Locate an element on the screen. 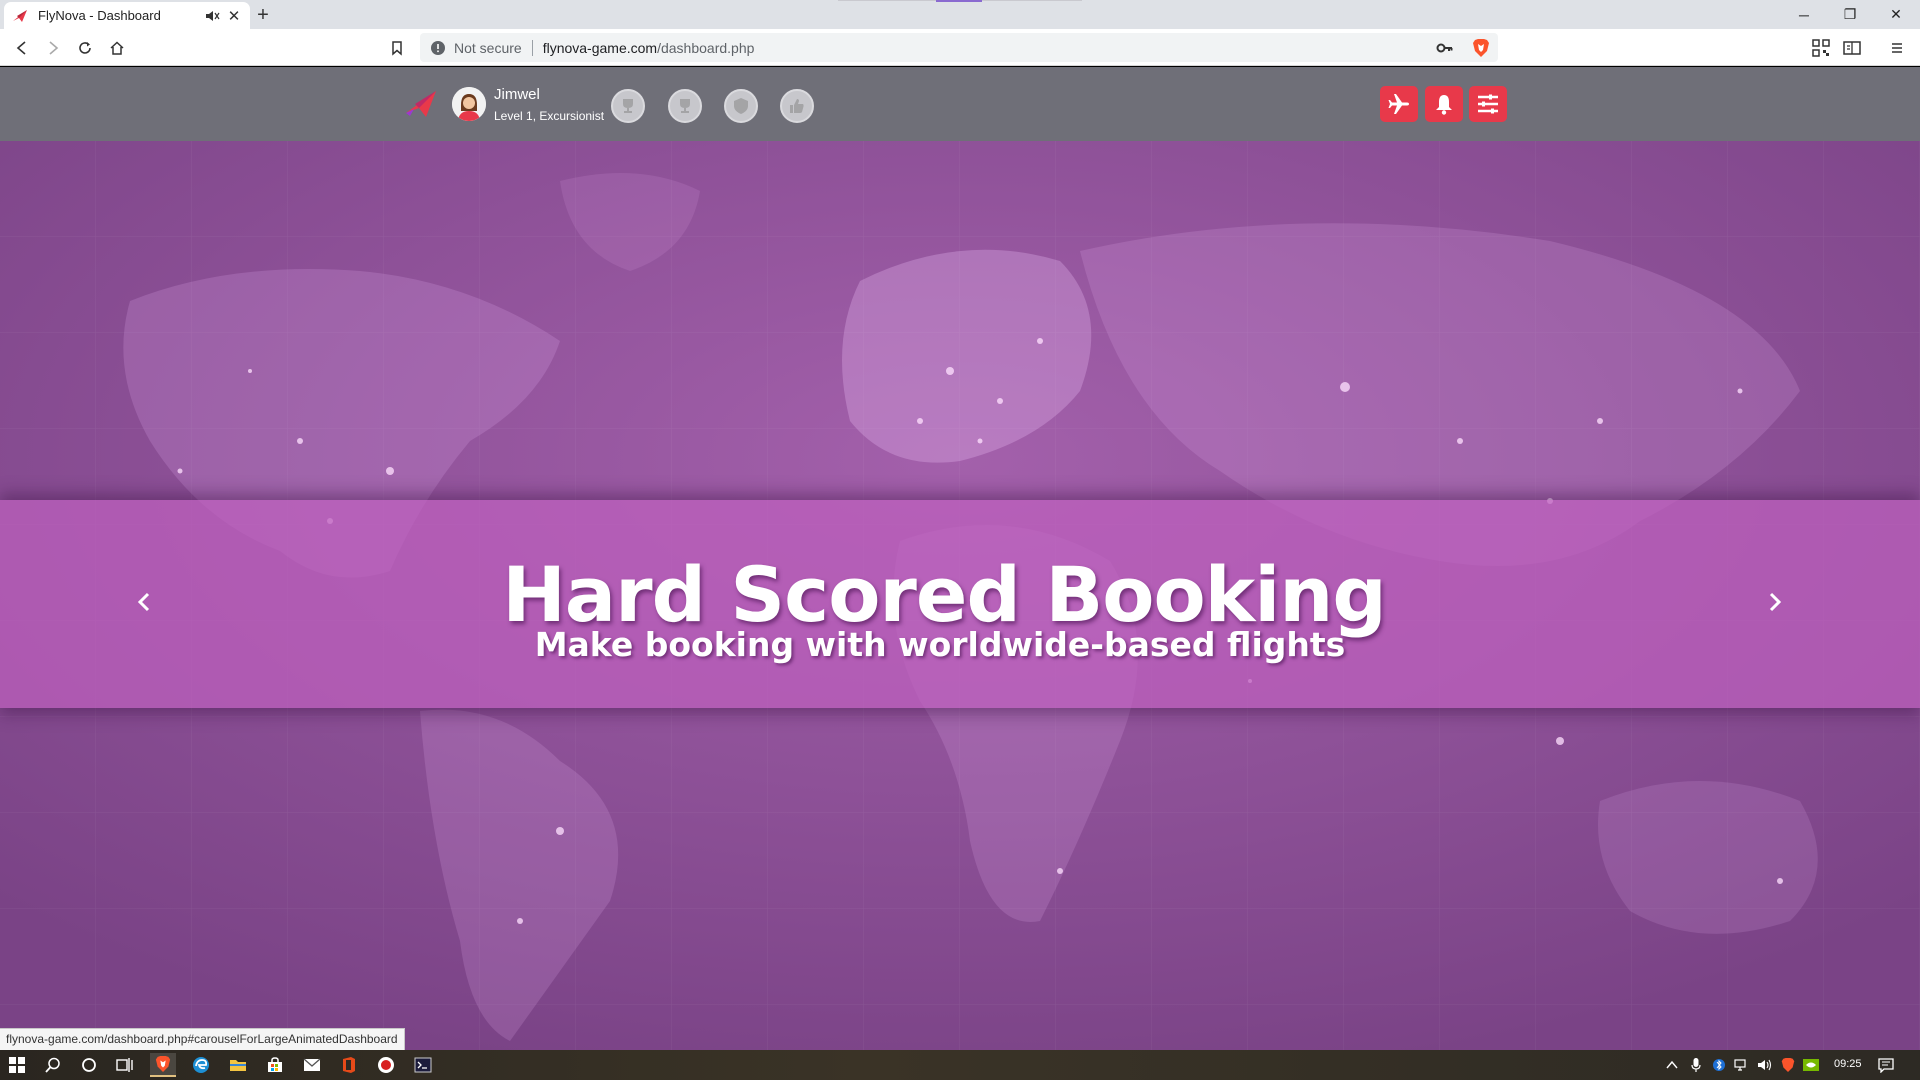  url-host: flynova-game.com is located at coordinates (600, 47).